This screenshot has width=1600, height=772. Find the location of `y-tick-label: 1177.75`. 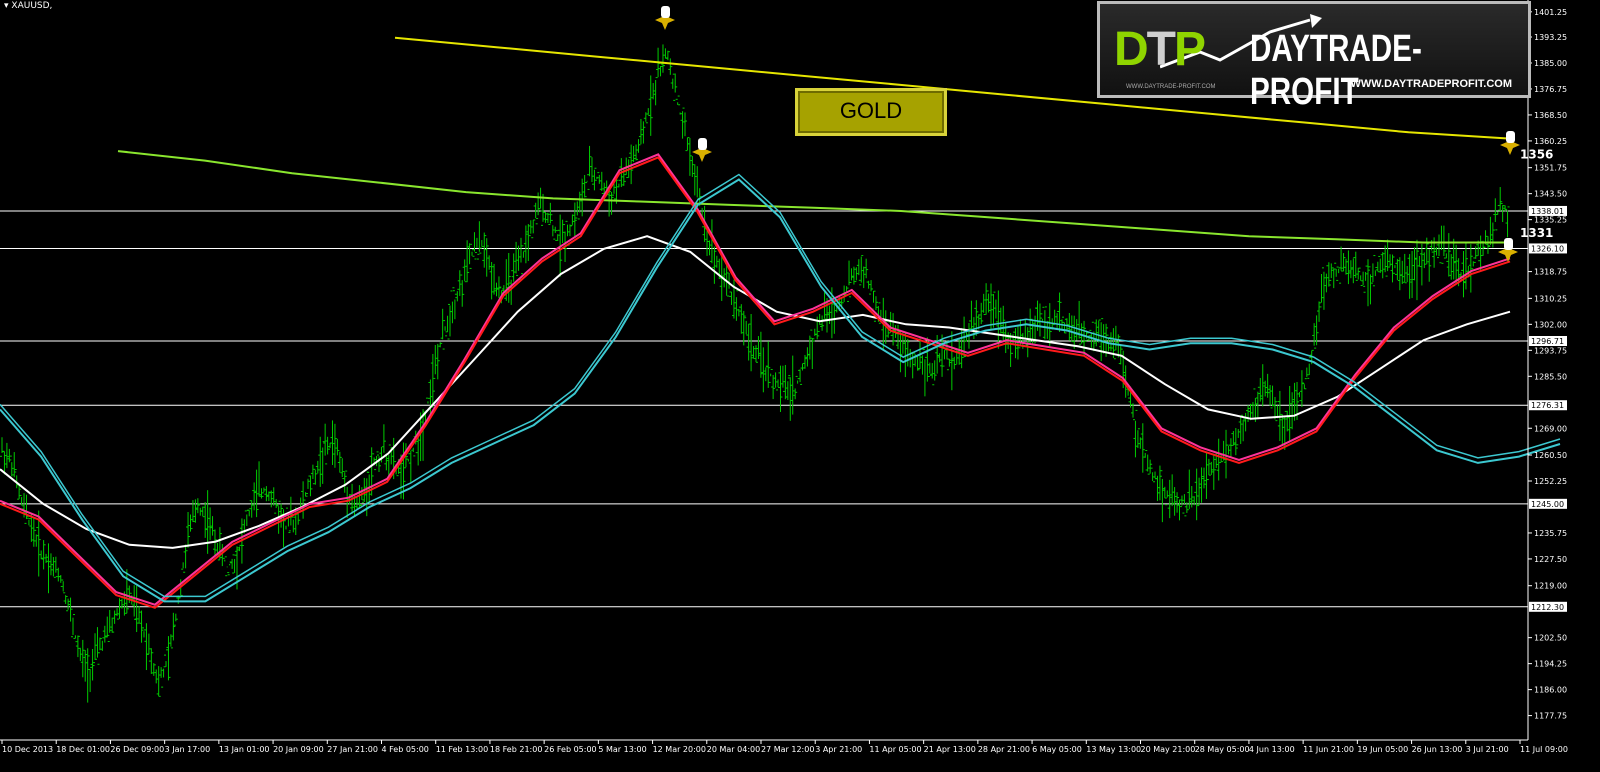

y-tick-label: 1177.75 is located at coordinates (1550, 716).